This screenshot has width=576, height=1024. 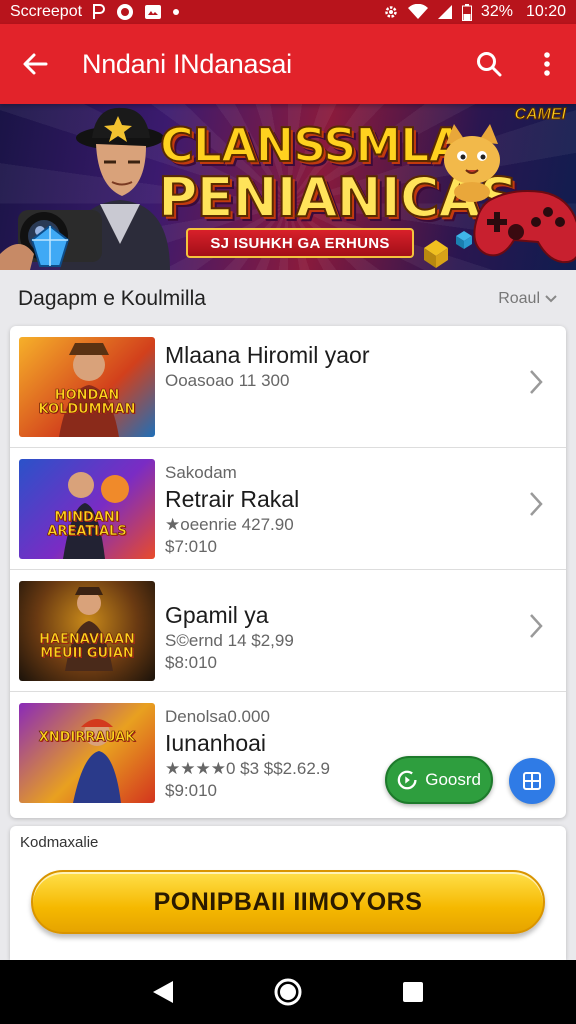 What do you see at coordinates (288, 902) in the screenshot?
I see `primary-action-button: PONIPBAII IIMOYORS` at bounding box center [288, 902].